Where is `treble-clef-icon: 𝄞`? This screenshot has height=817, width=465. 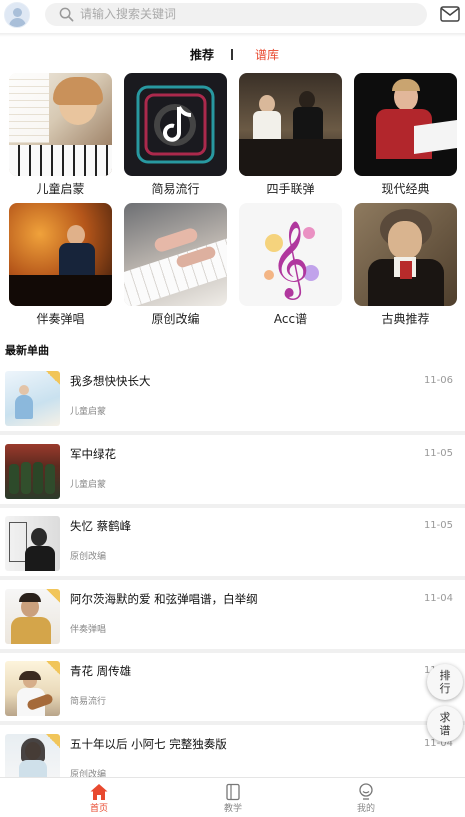 treble-clef-icon: 𝄞 is located at coordinates (291, 260).